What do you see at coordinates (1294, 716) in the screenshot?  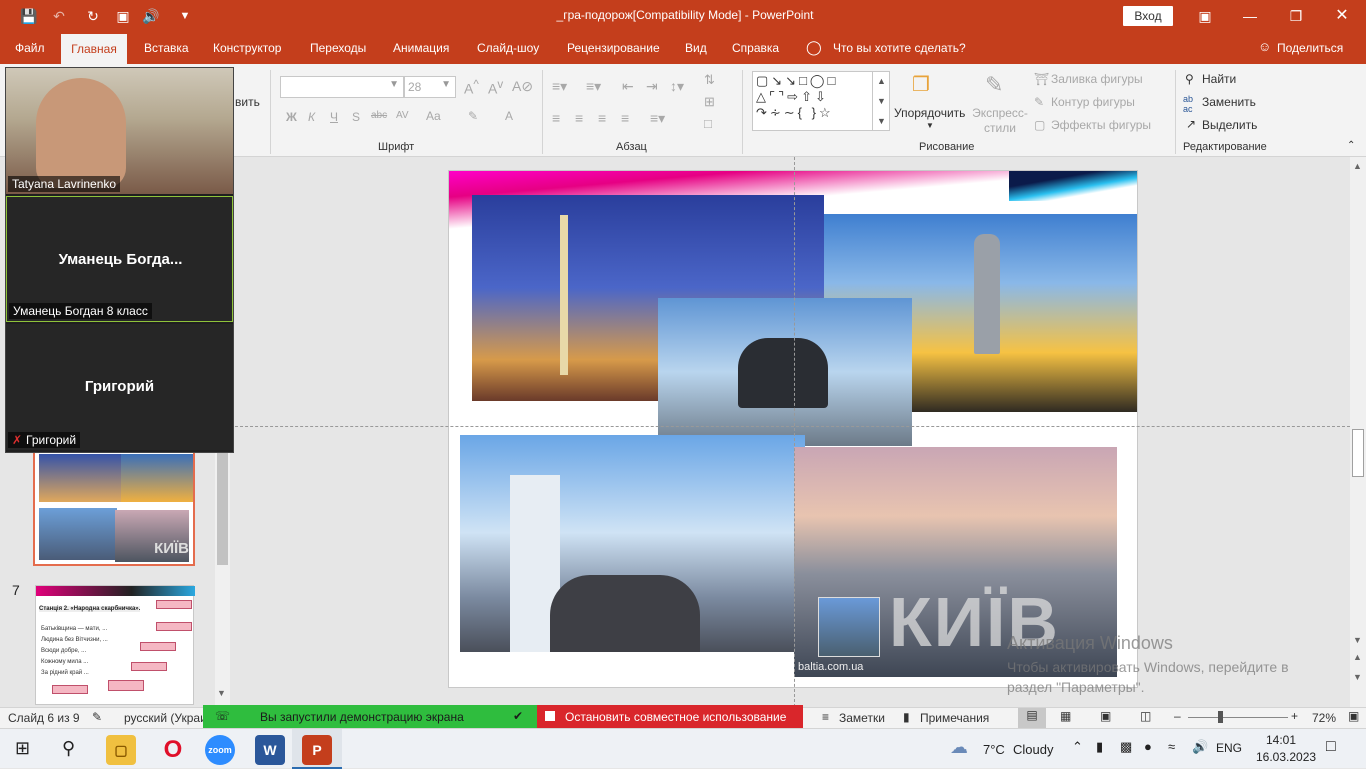 I see `zoom-in-icon: +` at bounding box center [1294, 716].